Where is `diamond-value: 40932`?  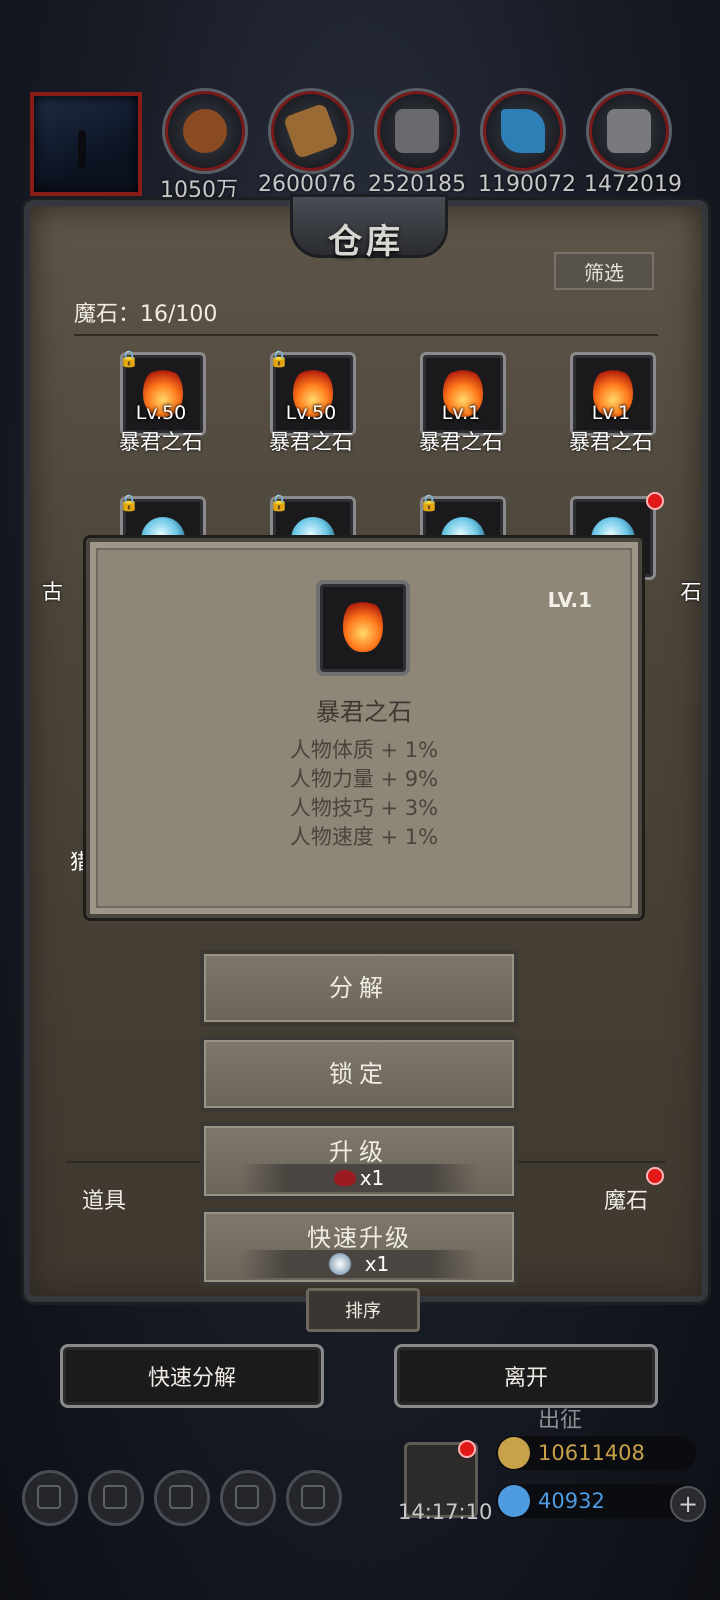
diamond-value: 40932 is located at coordinates (571, 1501).